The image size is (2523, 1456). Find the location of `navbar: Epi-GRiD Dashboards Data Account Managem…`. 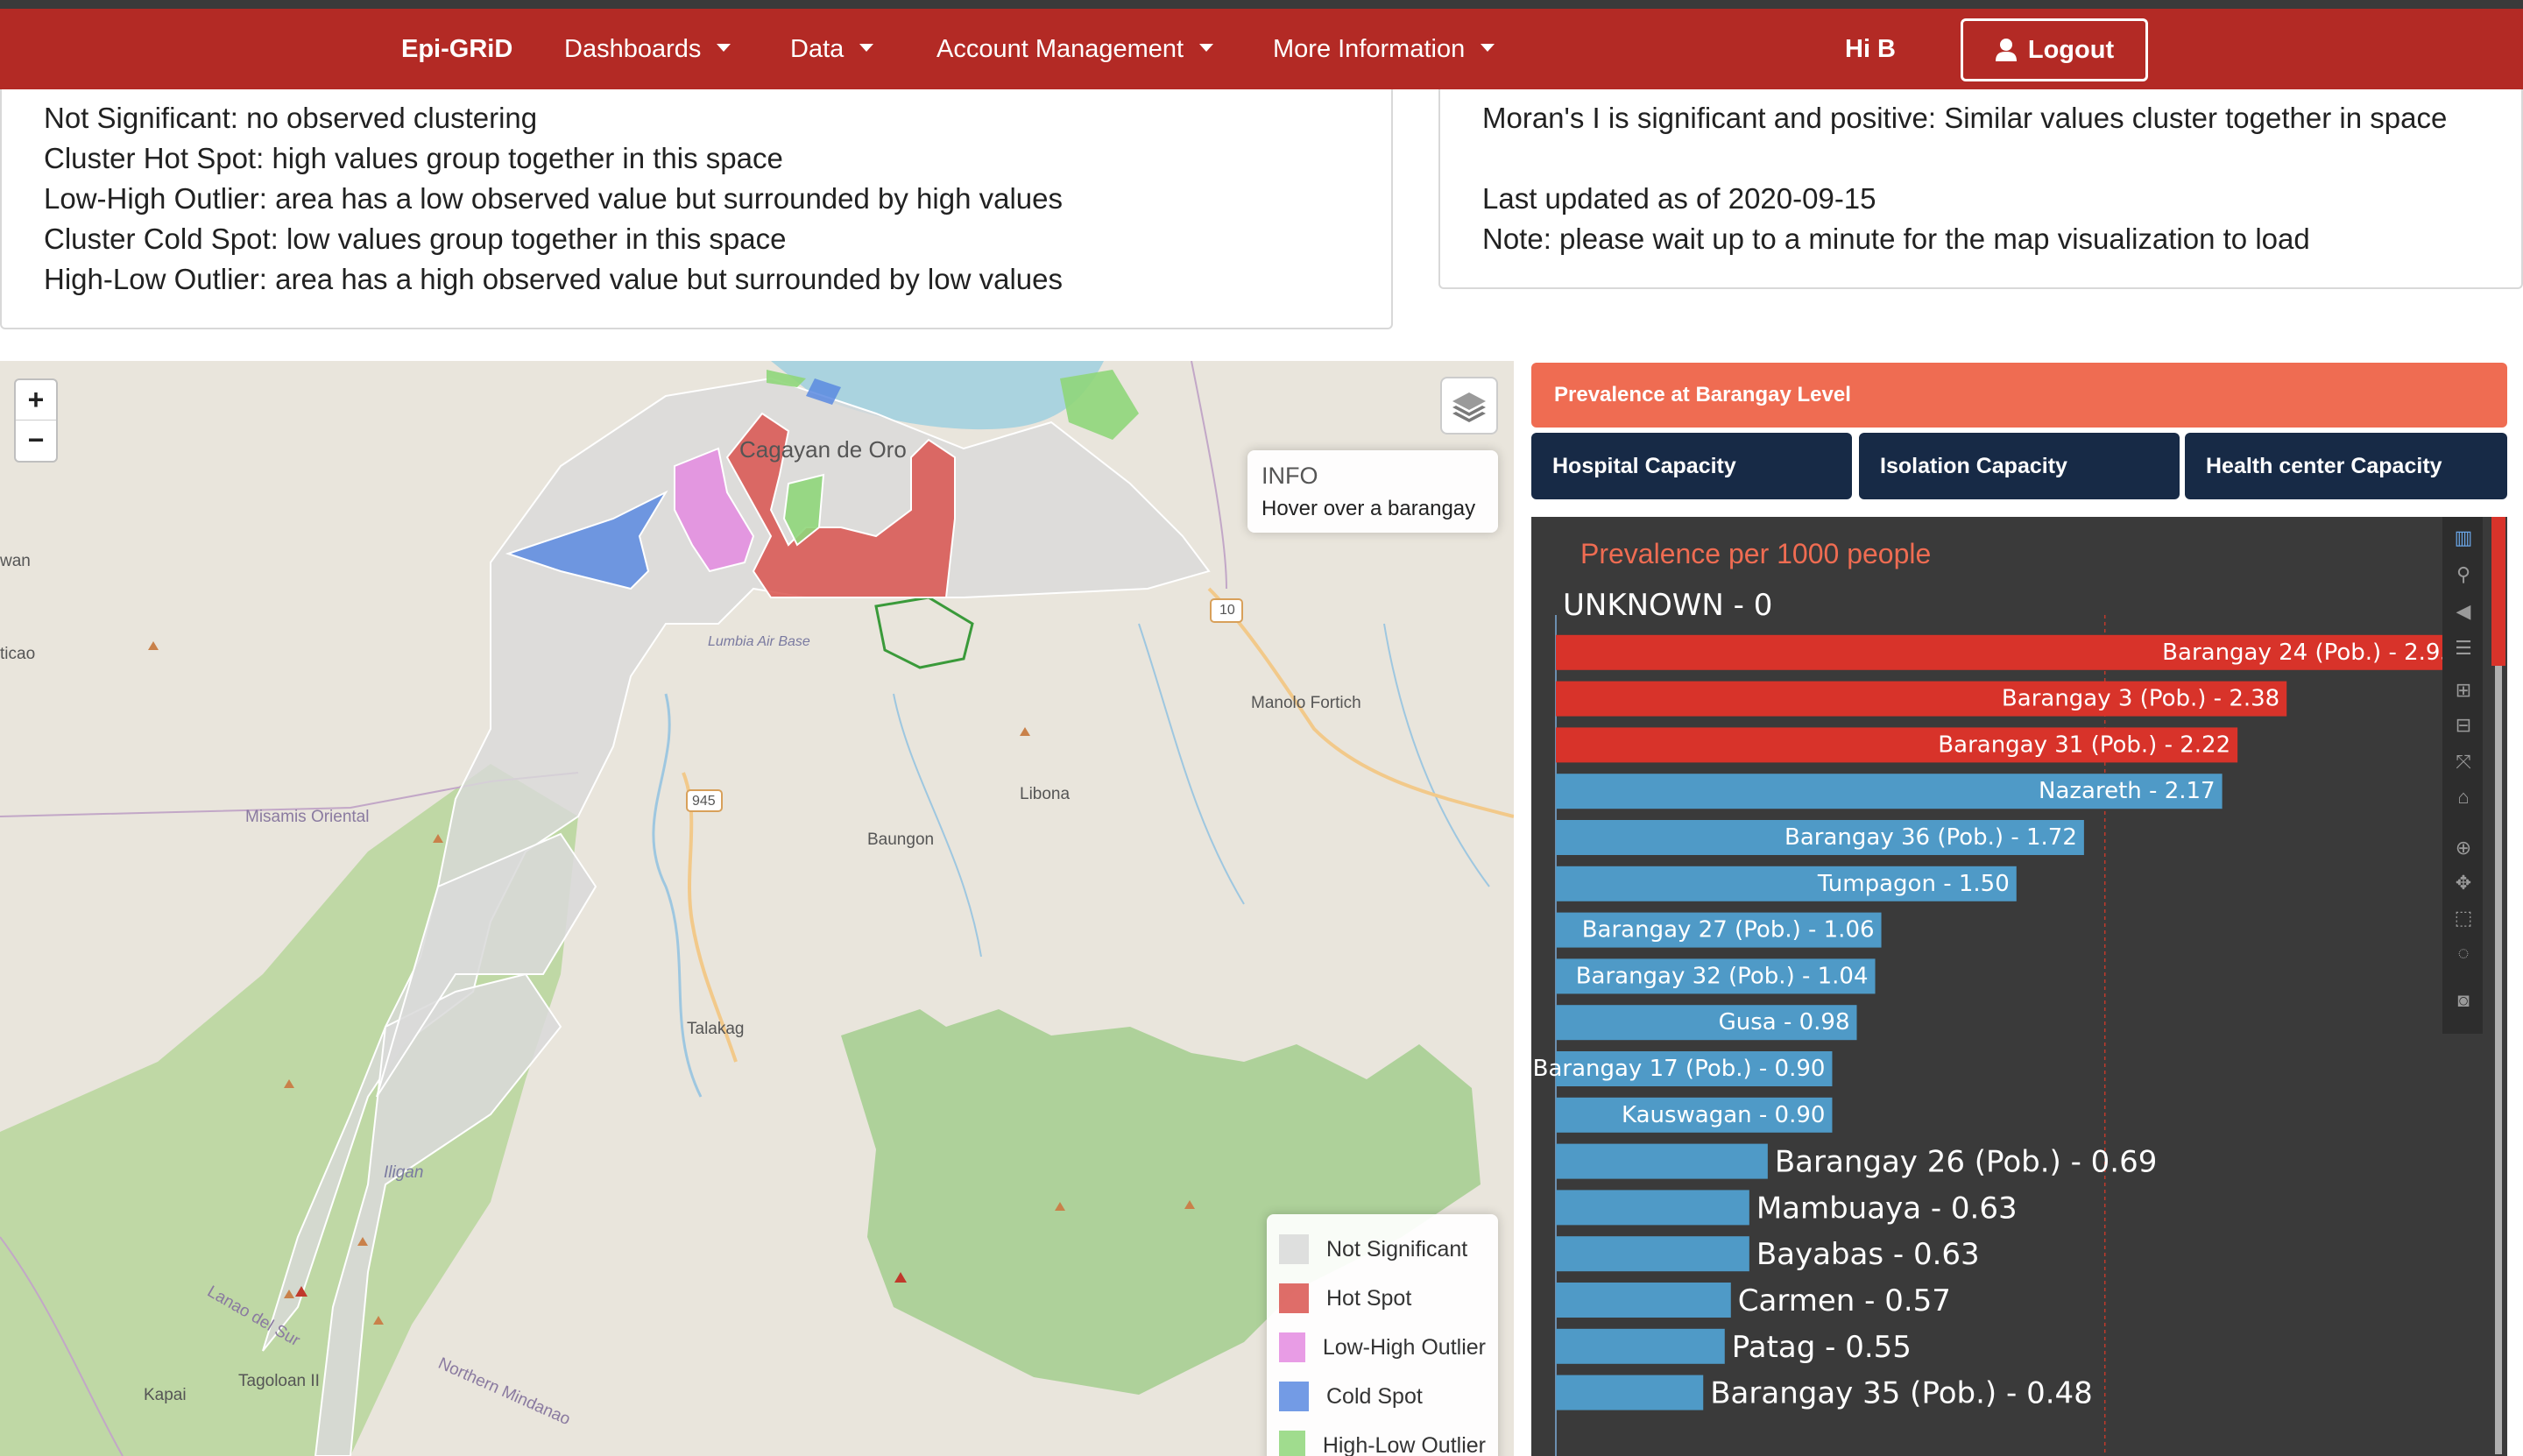

navbar: Epi-GRiD Dashboards Data Account Managem… is located at coordinates (1261, 49).